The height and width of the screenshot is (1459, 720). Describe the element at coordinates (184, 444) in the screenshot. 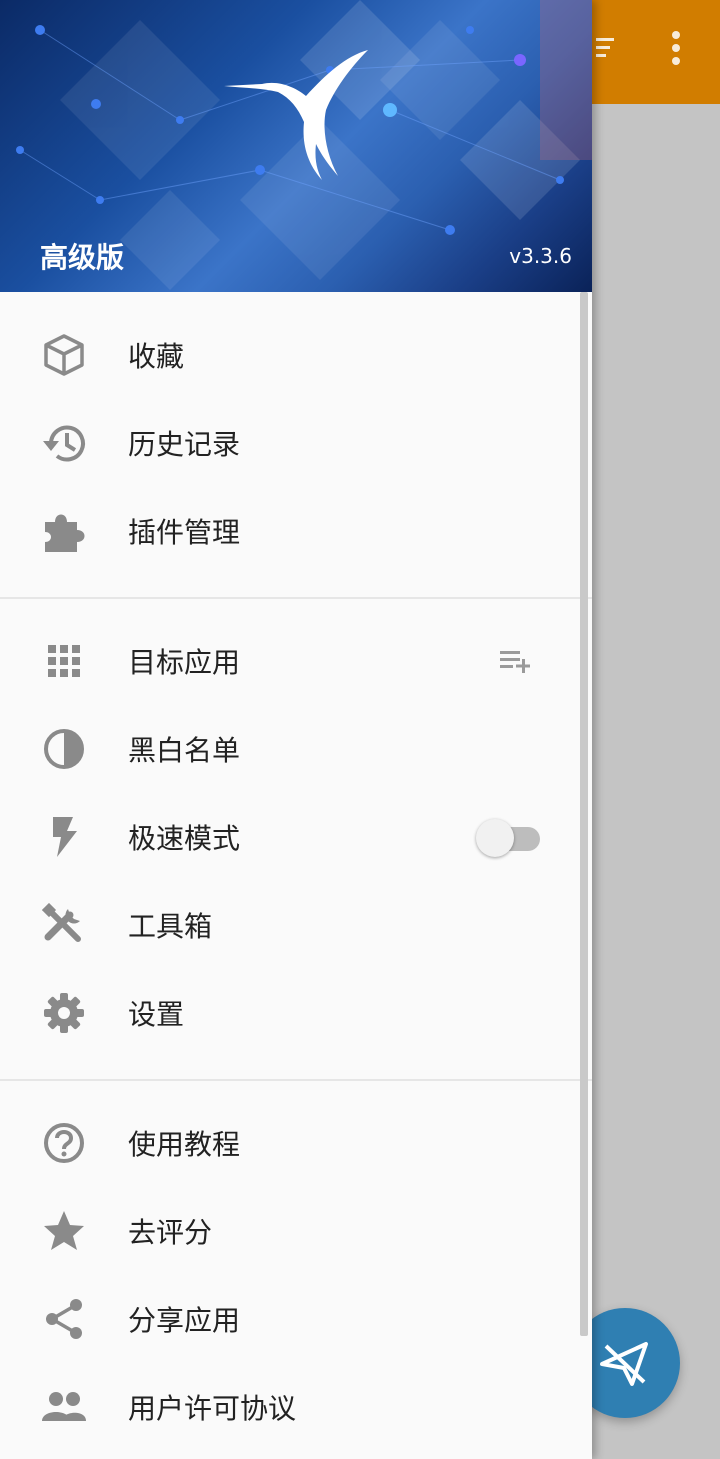

I see `menu-item-label: 历史记录` at that location.